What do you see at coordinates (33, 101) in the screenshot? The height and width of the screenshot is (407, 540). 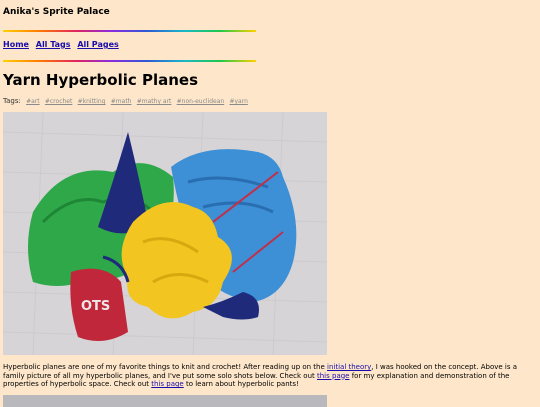 I see `tag-art-link: #art` at bounding box center [33, 101].